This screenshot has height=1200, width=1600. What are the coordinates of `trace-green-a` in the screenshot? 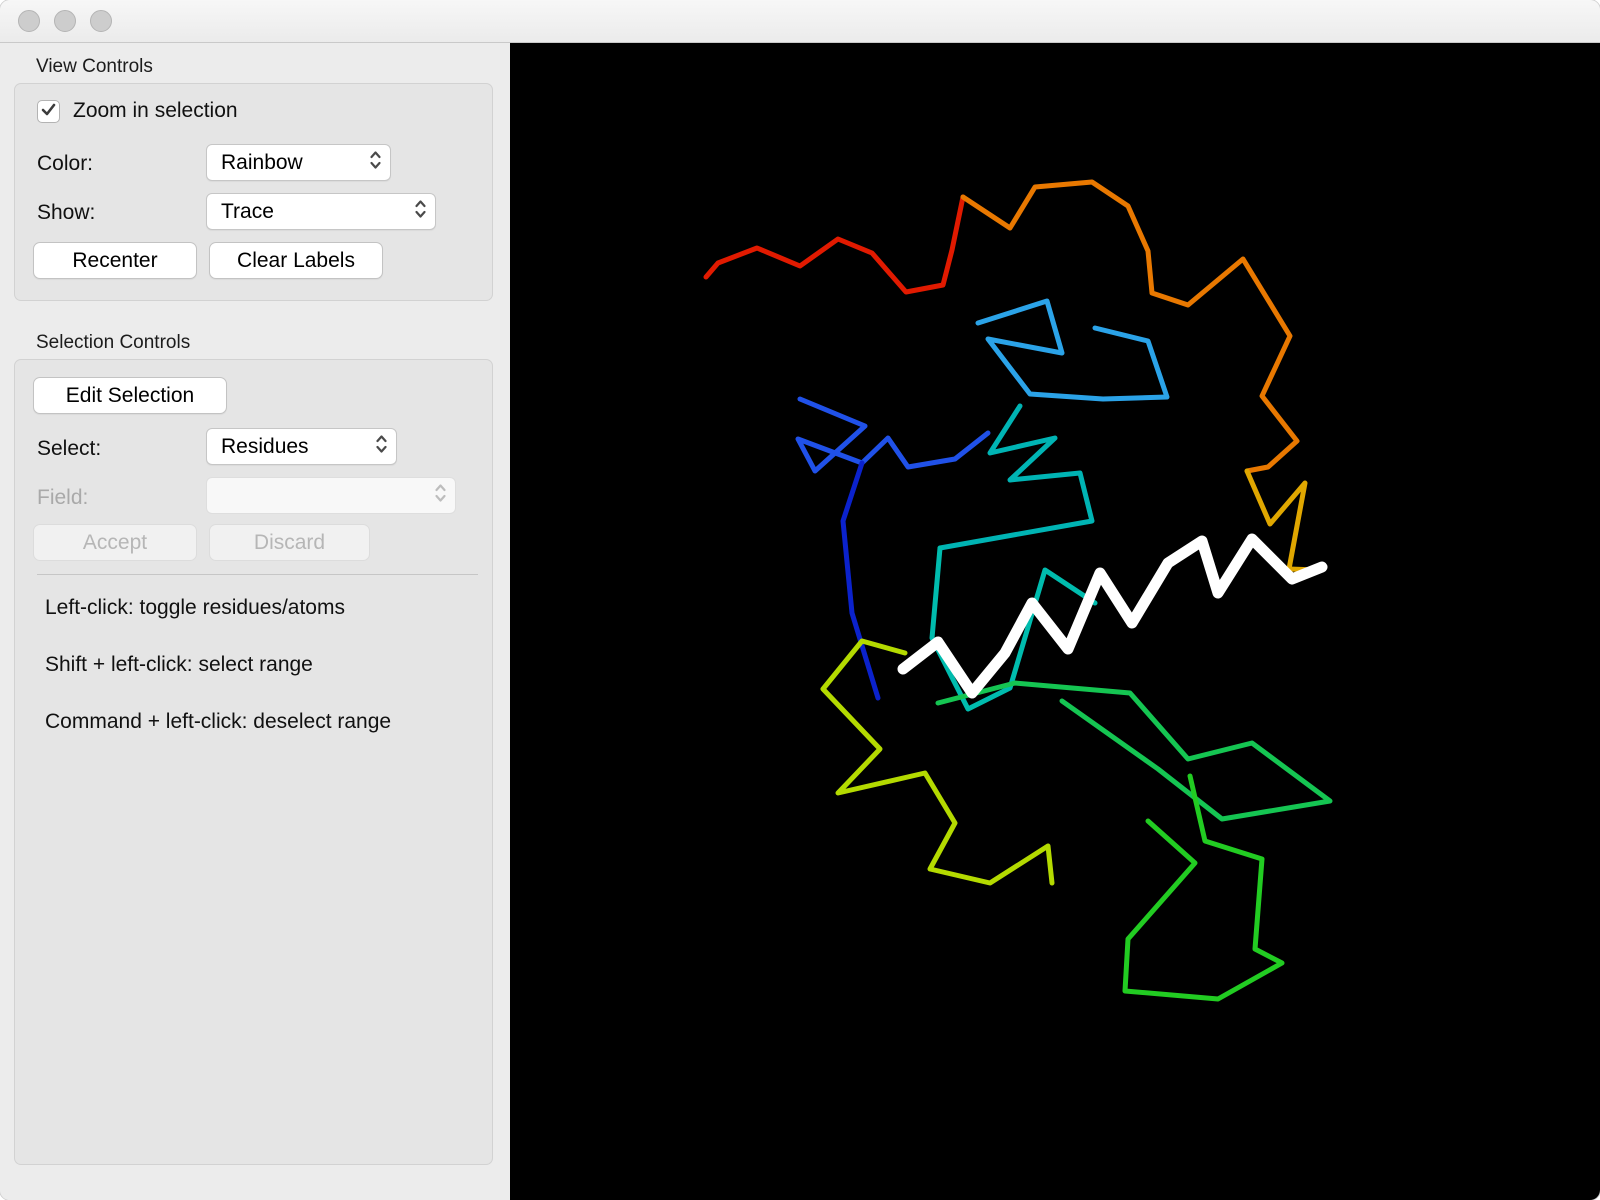 It's located at (1134, 751).